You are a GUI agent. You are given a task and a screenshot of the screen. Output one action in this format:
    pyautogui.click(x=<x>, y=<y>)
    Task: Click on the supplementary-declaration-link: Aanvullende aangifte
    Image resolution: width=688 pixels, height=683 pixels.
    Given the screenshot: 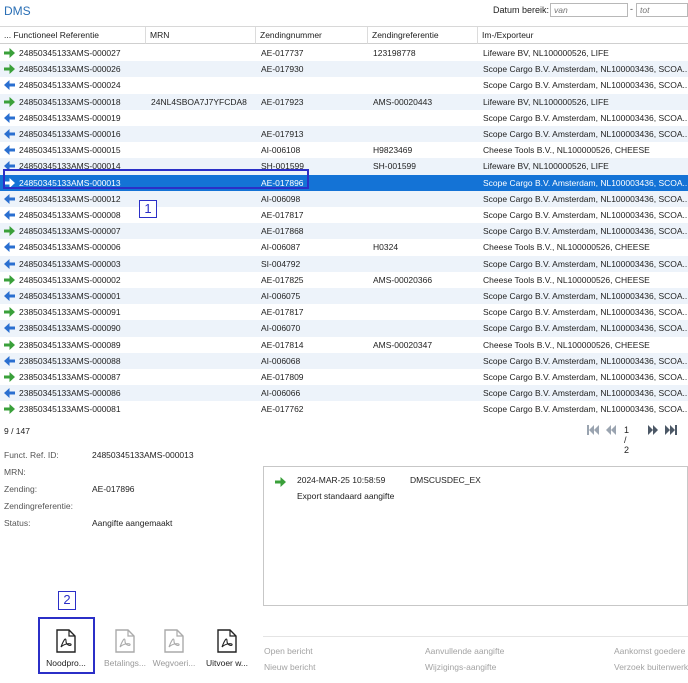 What is the action you would take?
    pyautogui.click(x=464, y=651)
    